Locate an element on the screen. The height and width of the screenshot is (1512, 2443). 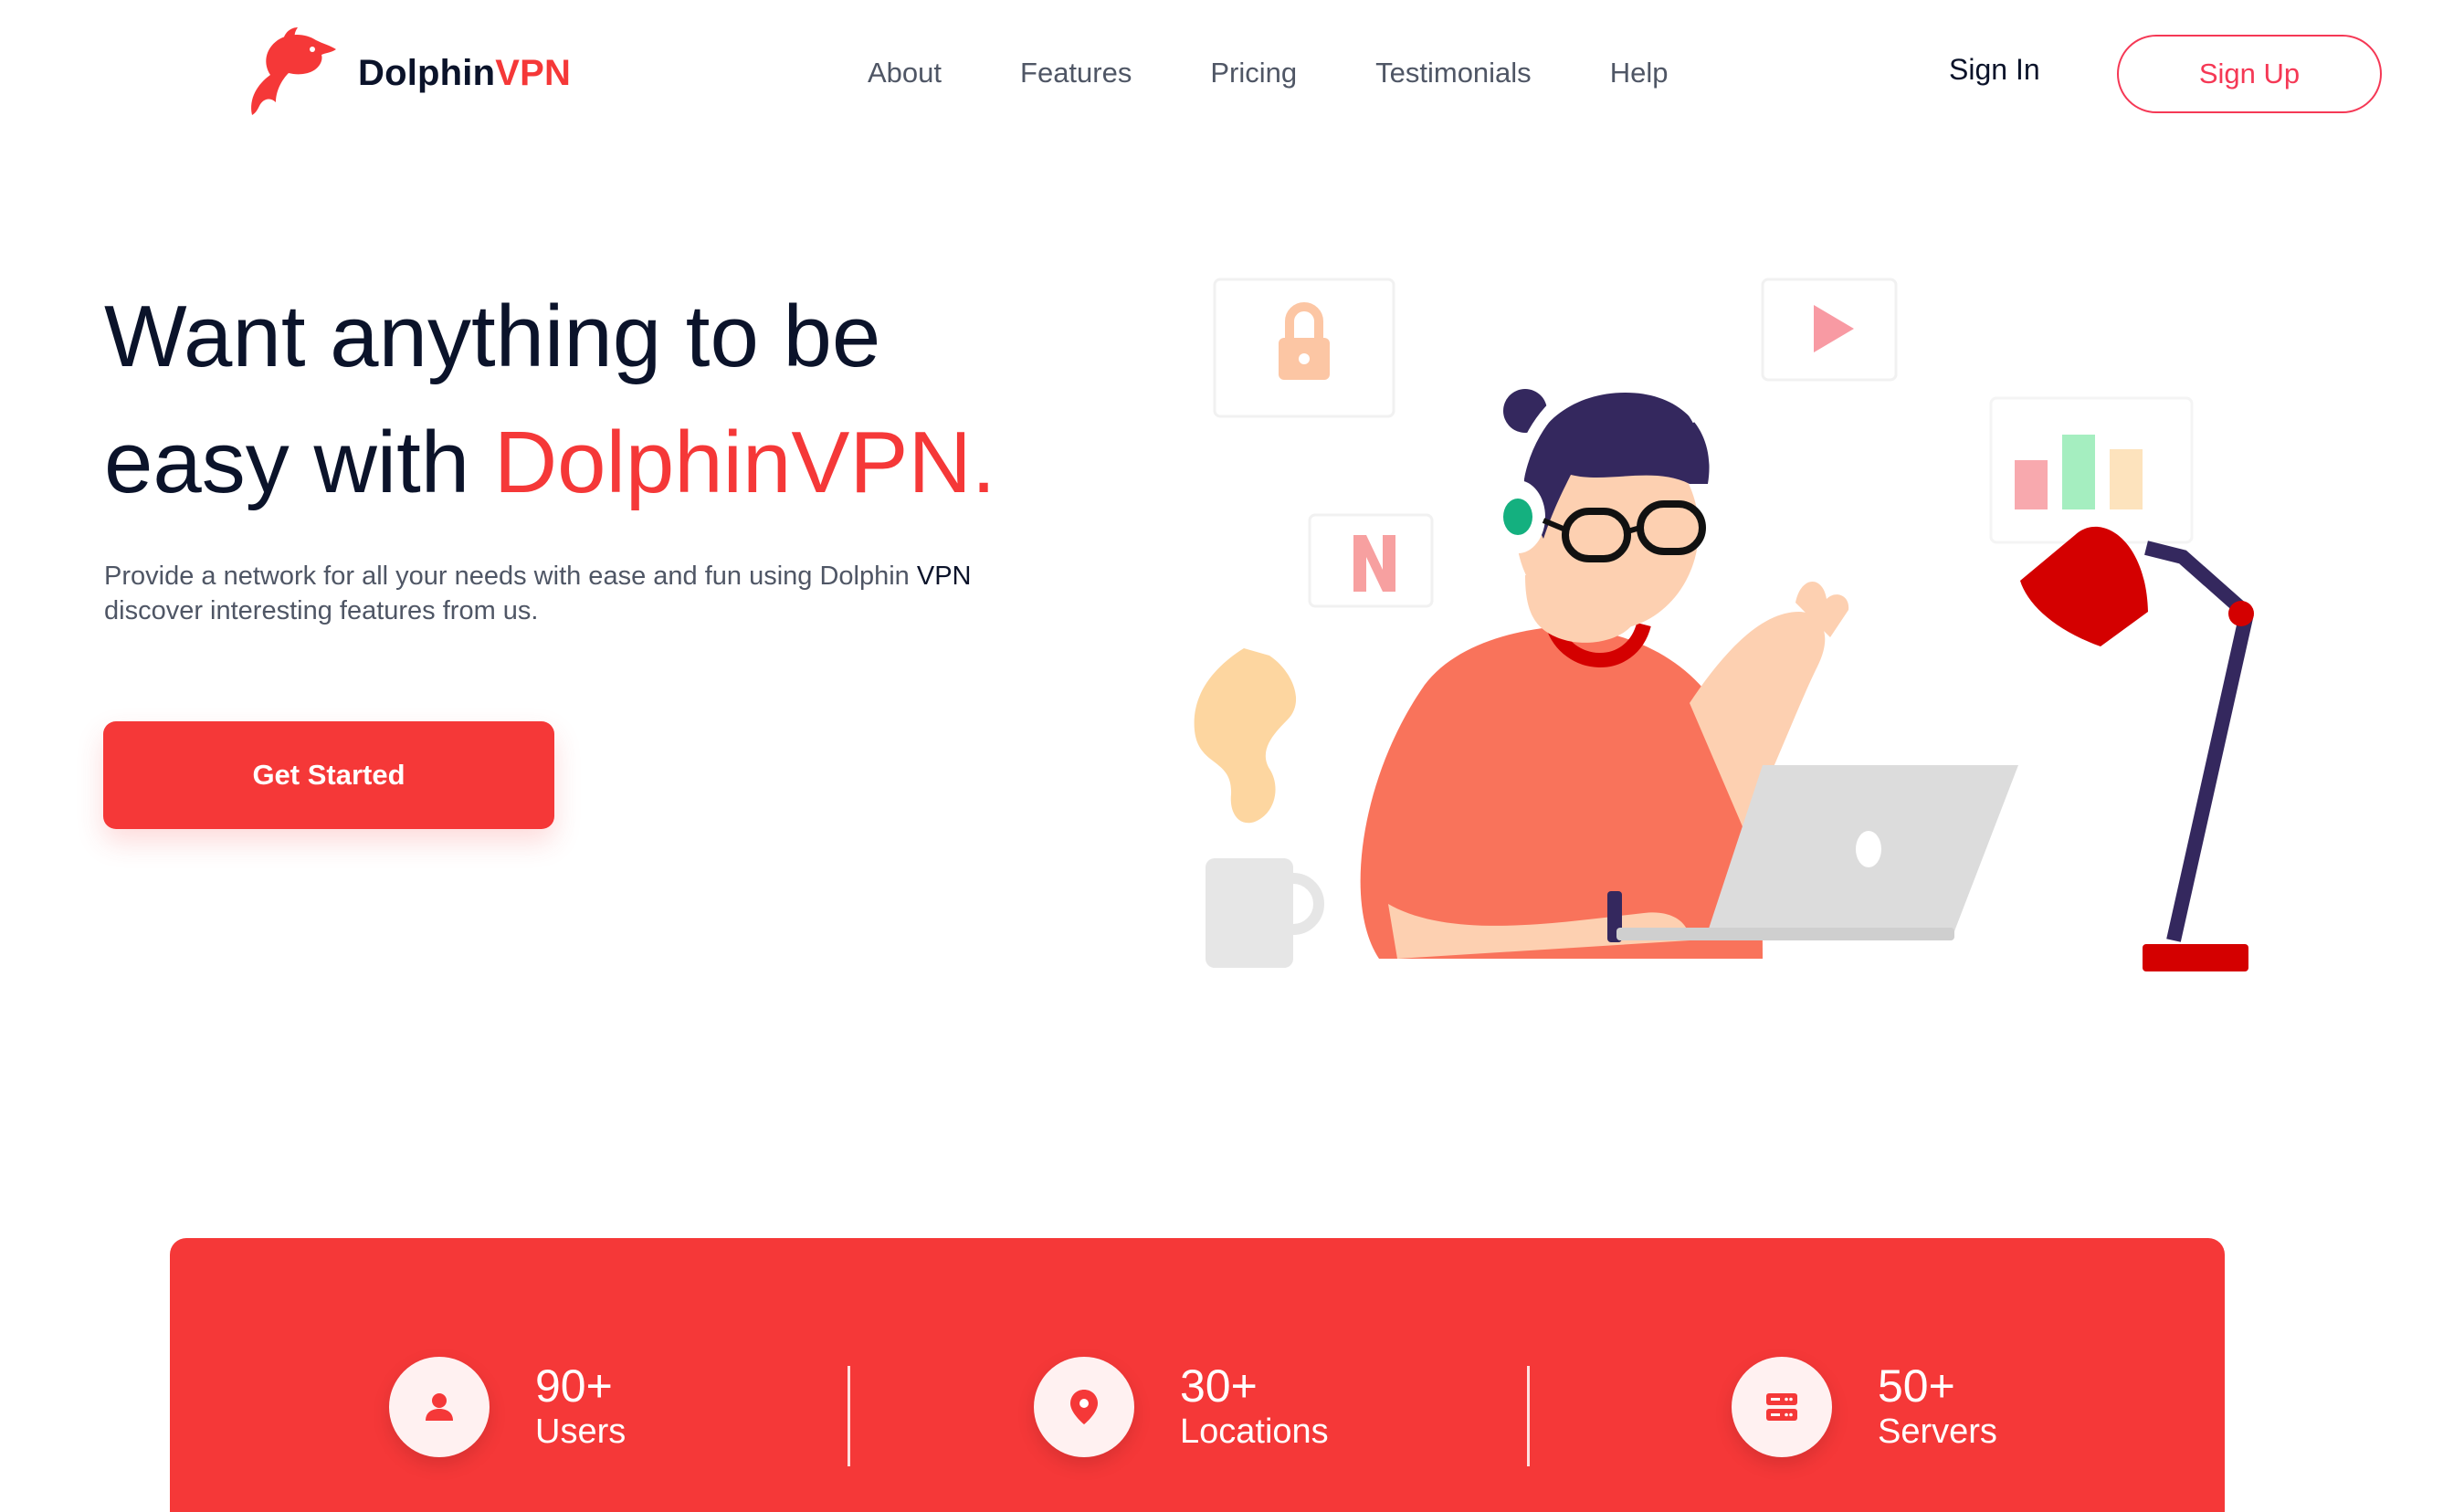
server-icon is located at coordinates (1781, 1407).